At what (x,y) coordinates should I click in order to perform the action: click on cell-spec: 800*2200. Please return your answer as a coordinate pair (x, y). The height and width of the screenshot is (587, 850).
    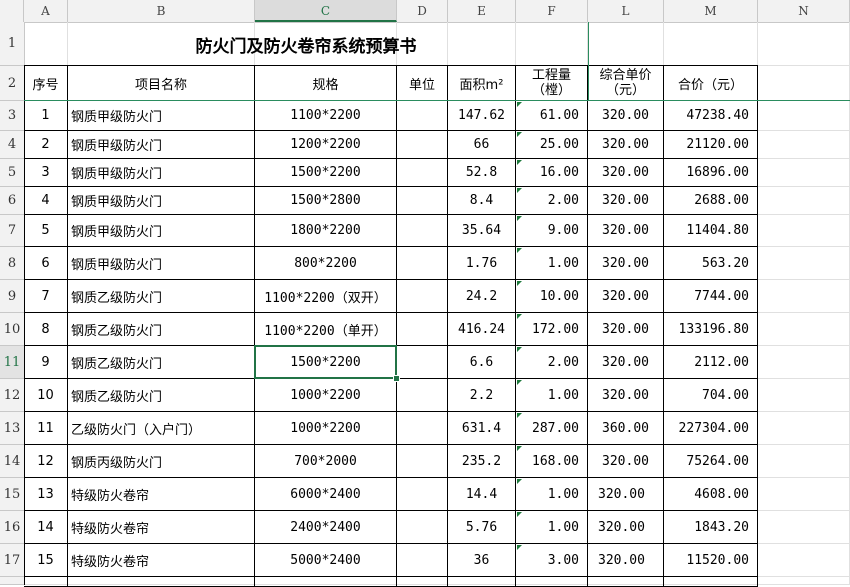
    Looking at the image, I should click on (326, 263).